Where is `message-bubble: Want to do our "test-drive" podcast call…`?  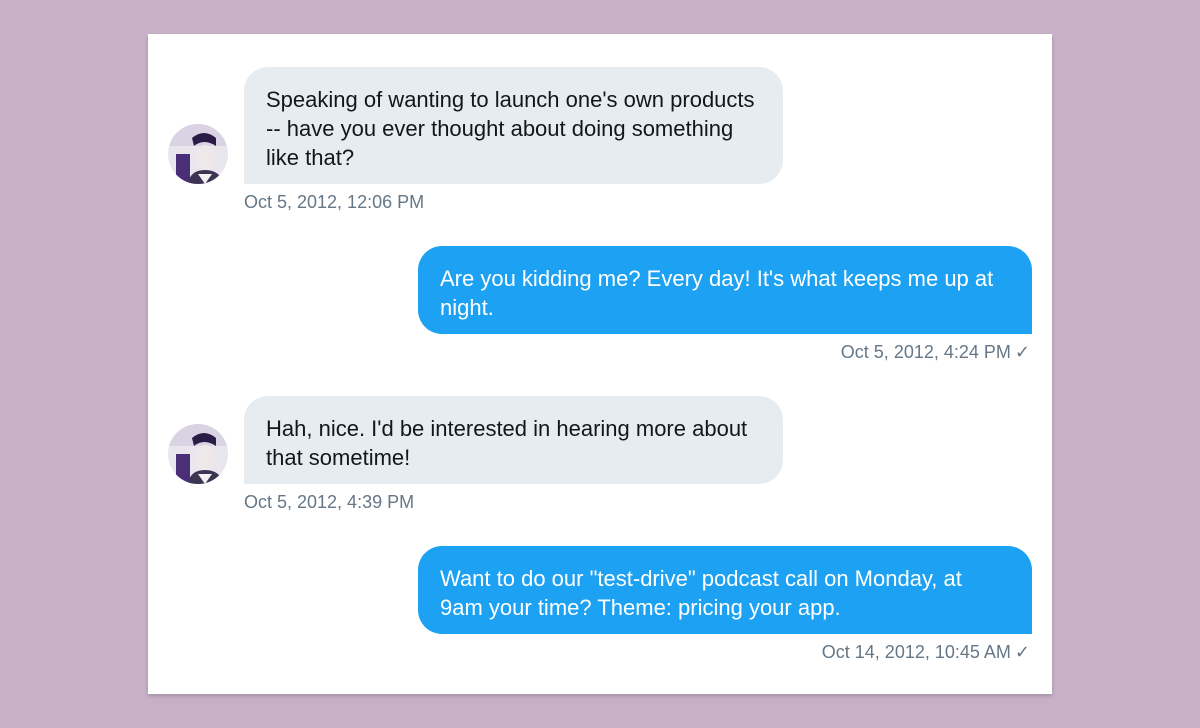 message-bubble: Want to do our "test-drive" podcast call… is located at coordinates (725, 590).